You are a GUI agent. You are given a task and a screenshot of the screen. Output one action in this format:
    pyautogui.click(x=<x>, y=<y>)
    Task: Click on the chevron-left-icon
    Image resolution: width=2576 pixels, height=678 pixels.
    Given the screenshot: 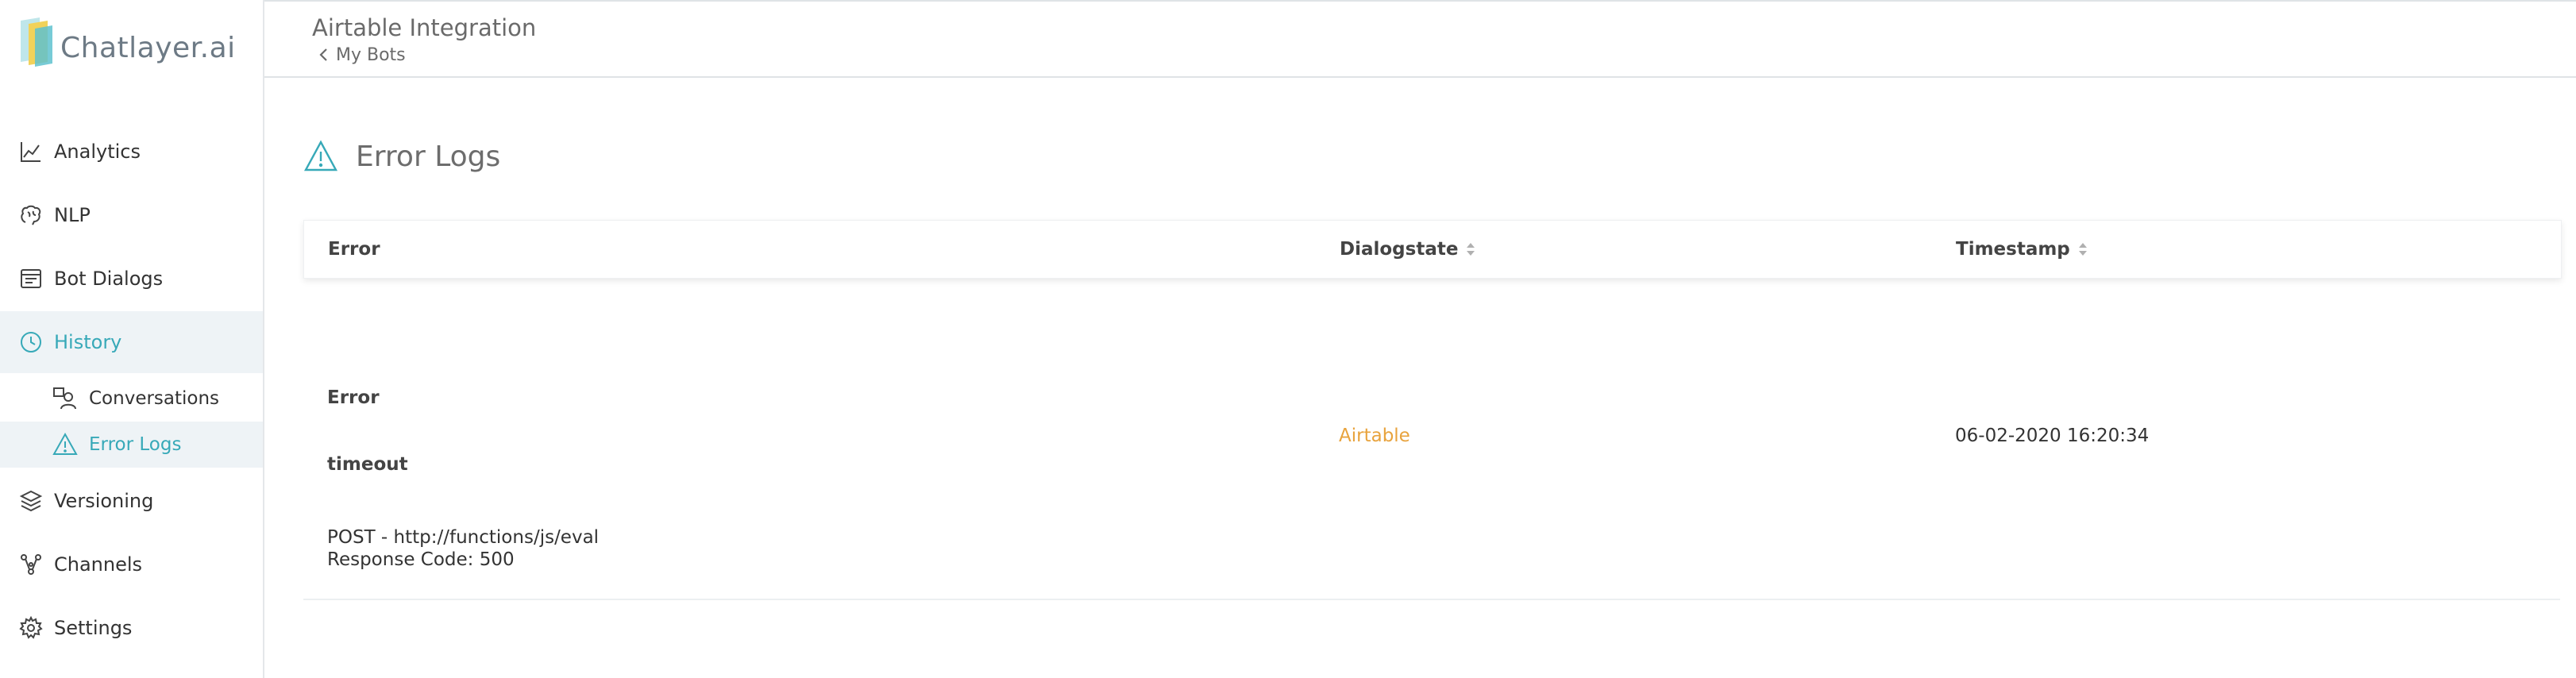 What is the action you would take?
    pyautogui.click(x=323, y=55)
    